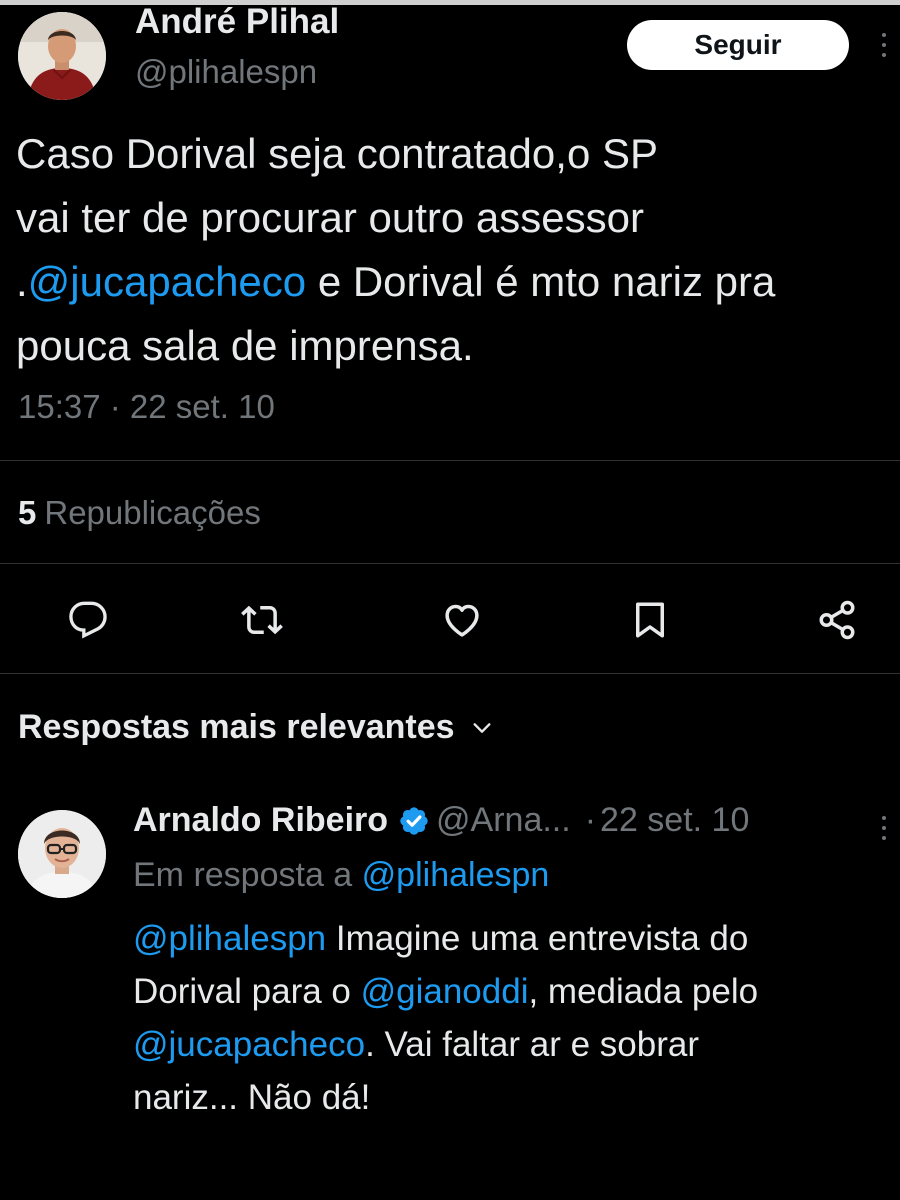 The image size is (900, 1200). I want to click on replies-sort-dropdown: Respostas mais relevantes, so click(255, 727).